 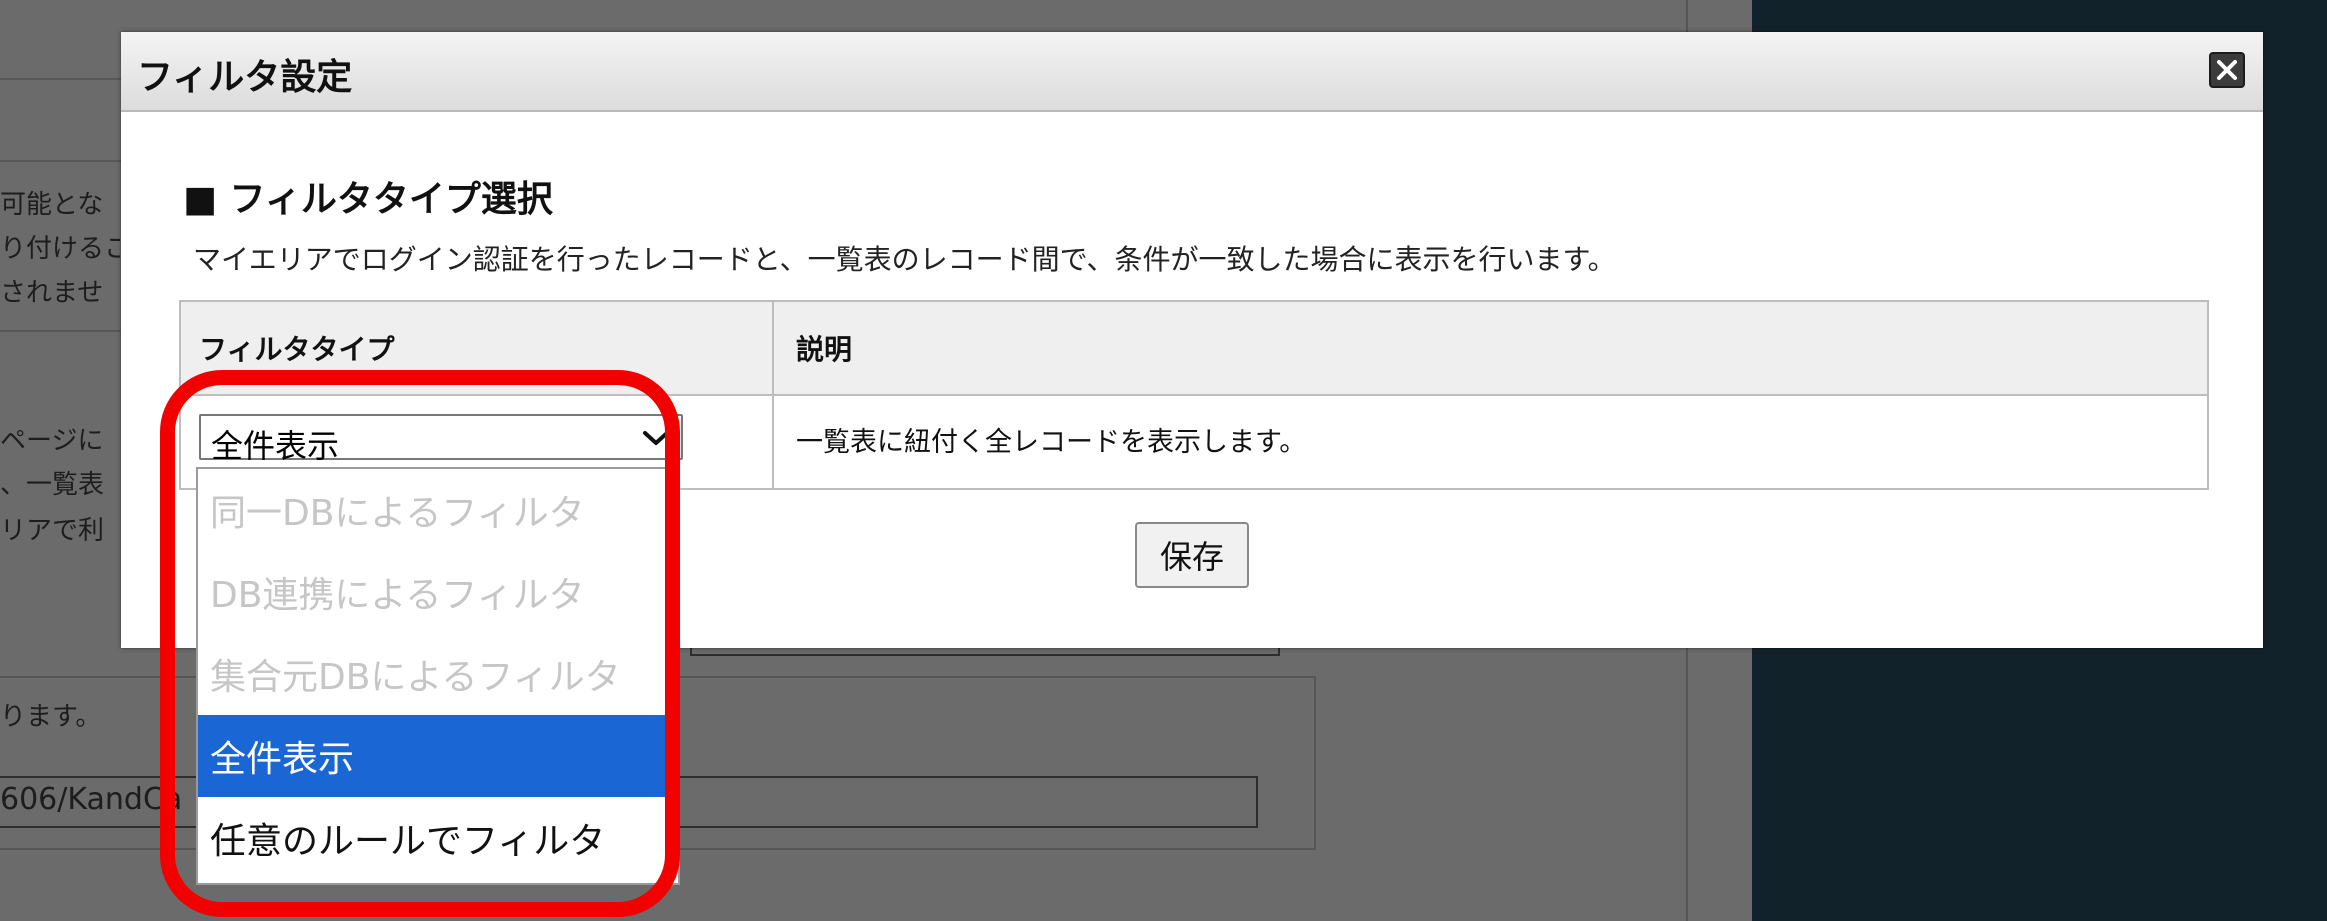 What do you see at coordinates (441, 439) in the screenshot?
I see `filter-type-select: 全件表示` at bounding box center [441, 439].